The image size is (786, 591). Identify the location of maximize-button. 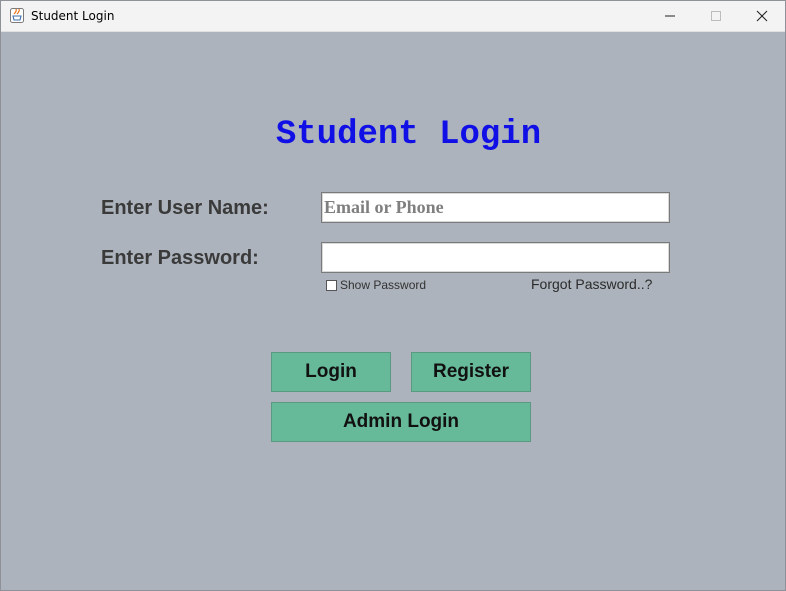
(716, 16).